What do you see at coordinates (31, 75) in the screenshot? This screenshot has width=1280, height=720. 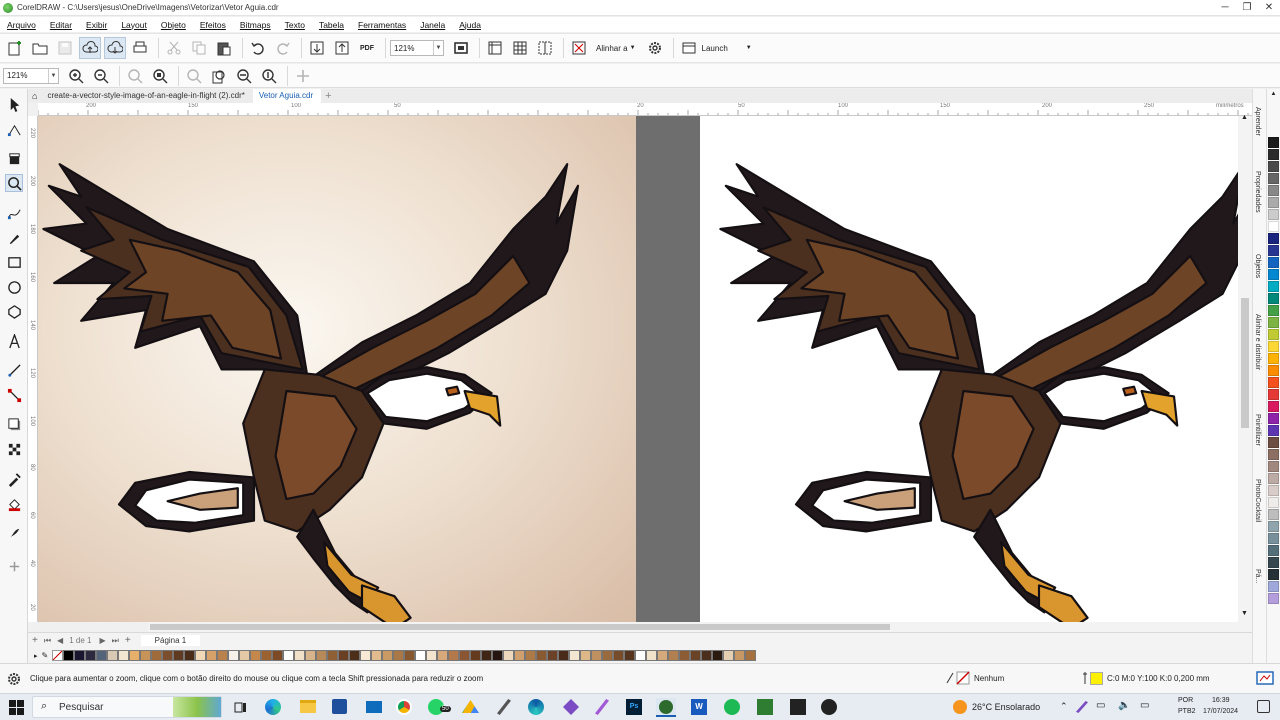 I see `zoom-levels-combo: 121% ▼` at bounding box center [31, 75].